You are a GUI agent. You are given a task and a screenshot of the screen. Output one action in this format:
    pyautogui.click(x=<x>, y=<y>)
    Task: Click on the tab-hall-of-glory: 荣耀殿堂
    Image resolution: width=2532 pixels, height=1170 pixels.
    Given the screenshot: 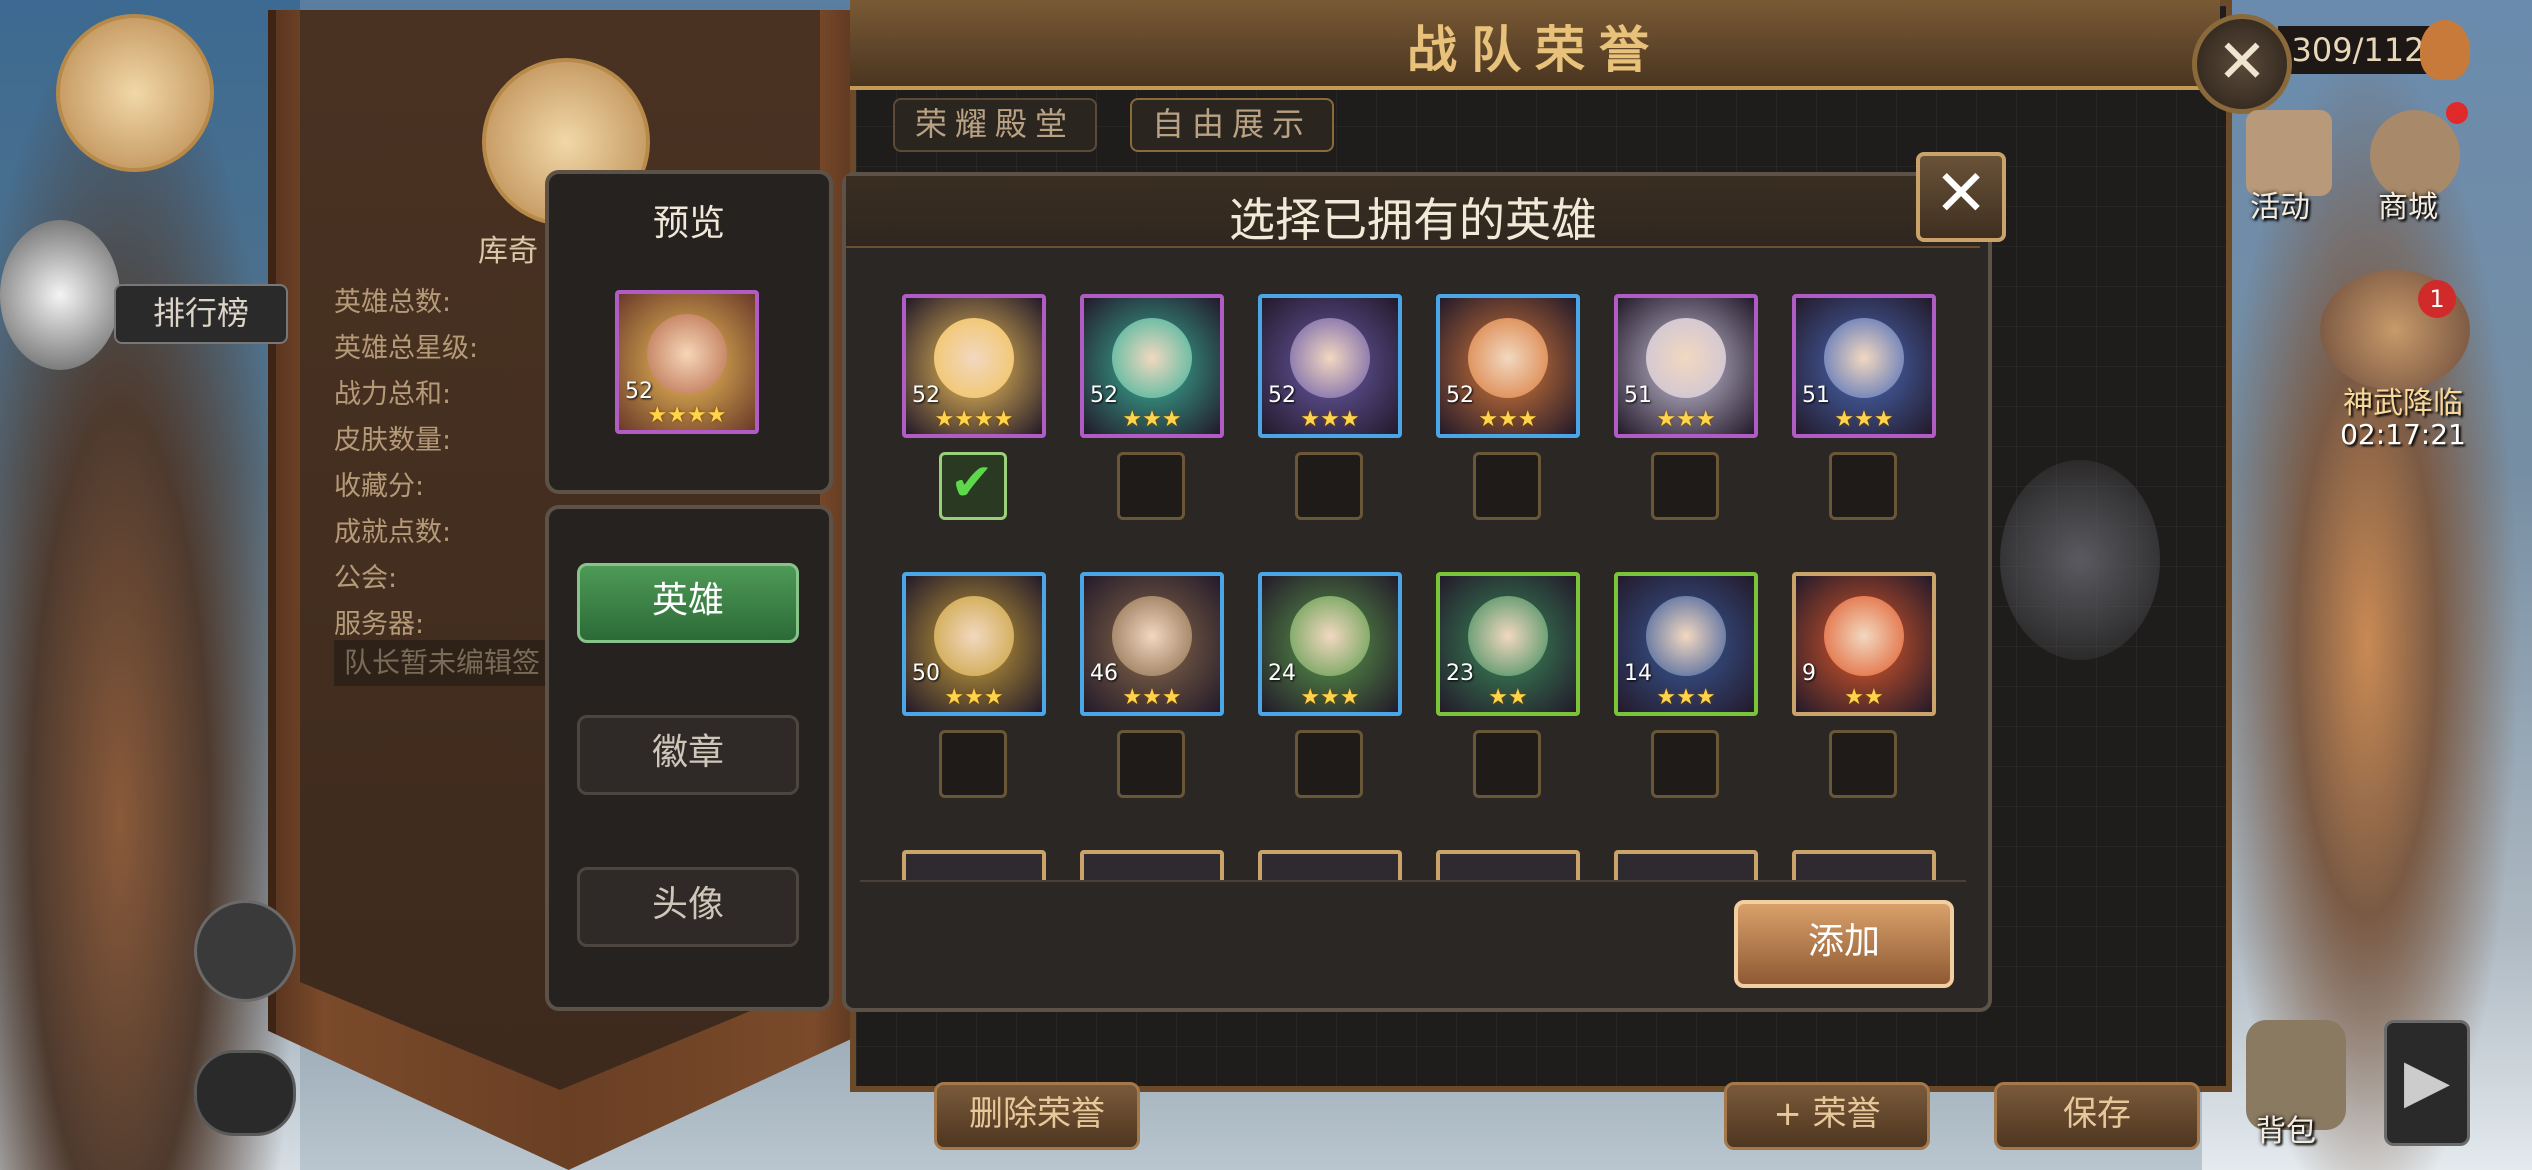 What is the action you would take?
    pyautogui.click(x=995, y=125)
    